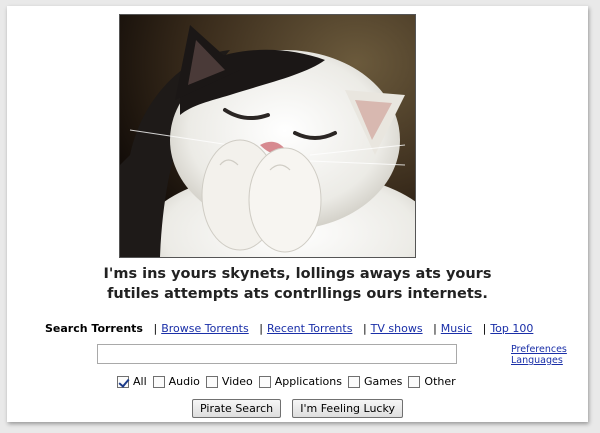  What do you see at coordinates (383, 381) in the screenshot?
I see `category-label-games: Games` at bounding box center [383, 381].